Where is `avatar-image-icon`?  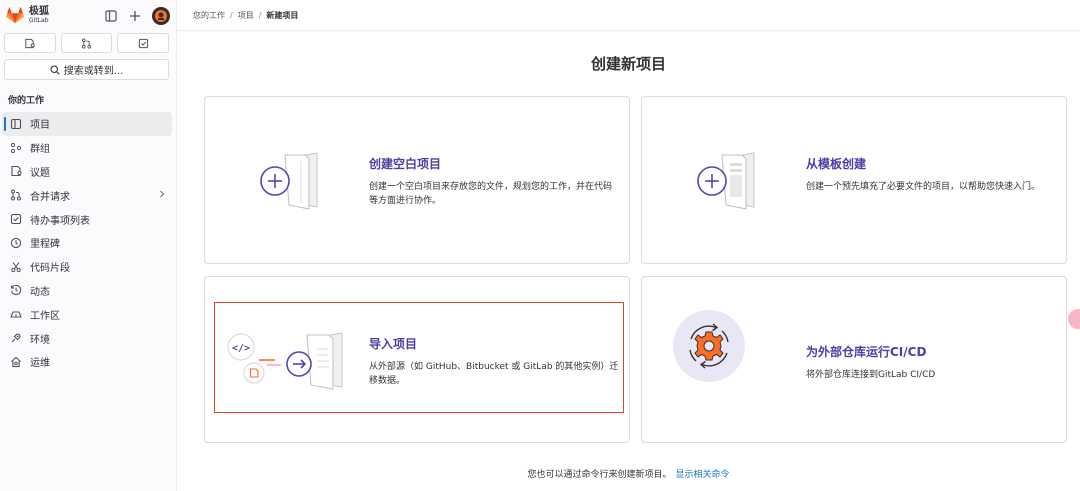 avatar-image-icon is located at coordinates (161, 15).